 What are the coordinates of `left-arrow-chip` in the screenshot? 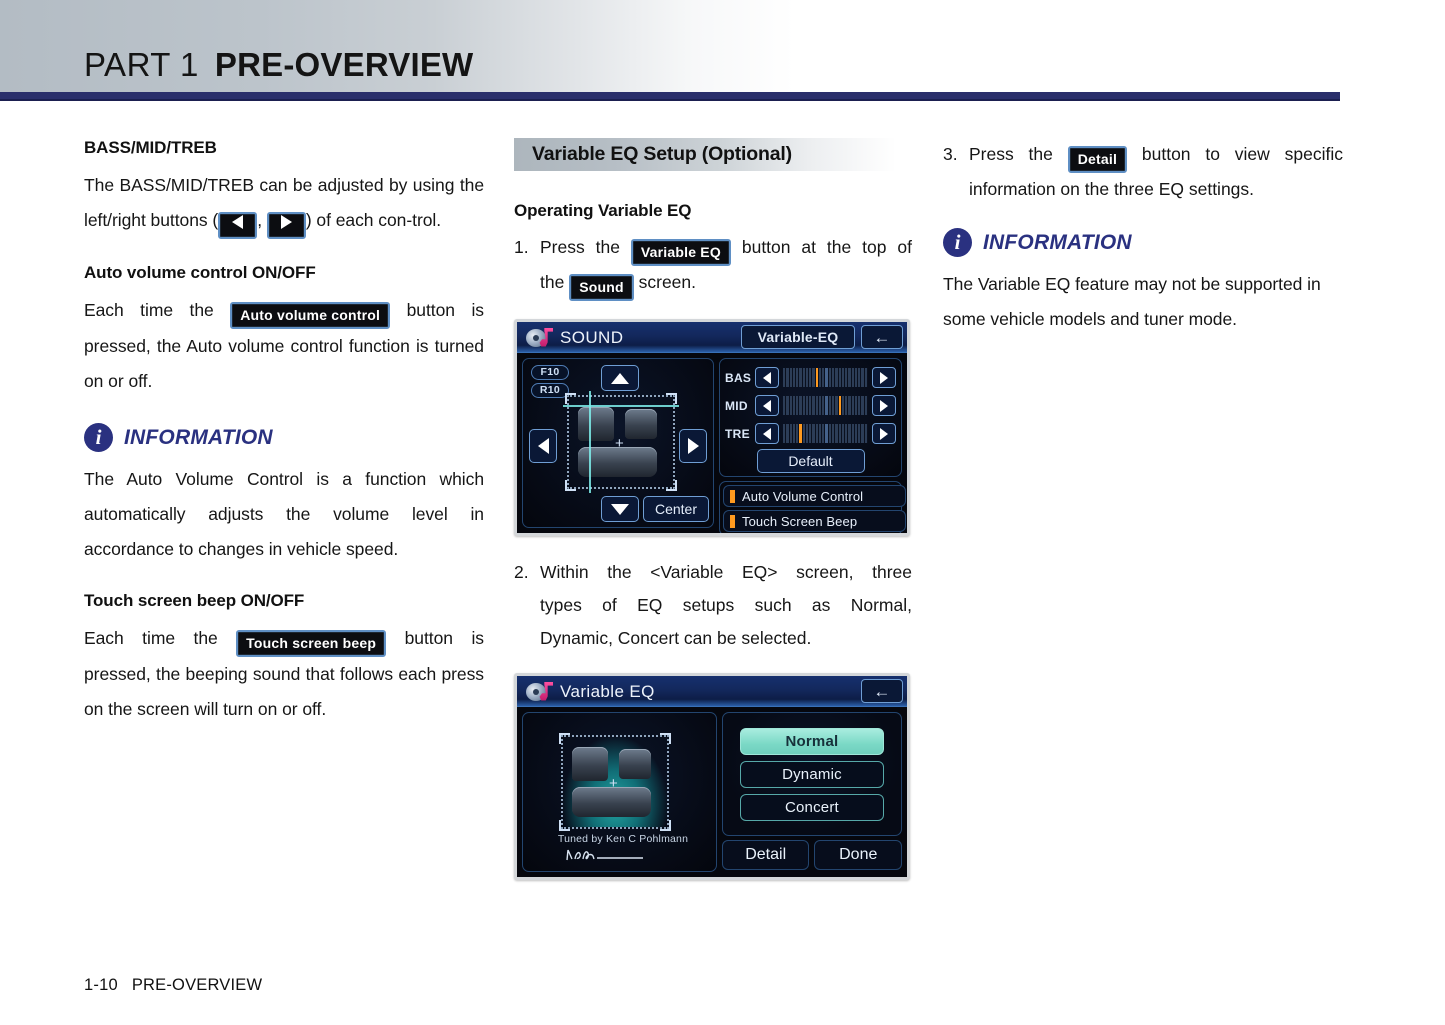 It's located at (238, 225).